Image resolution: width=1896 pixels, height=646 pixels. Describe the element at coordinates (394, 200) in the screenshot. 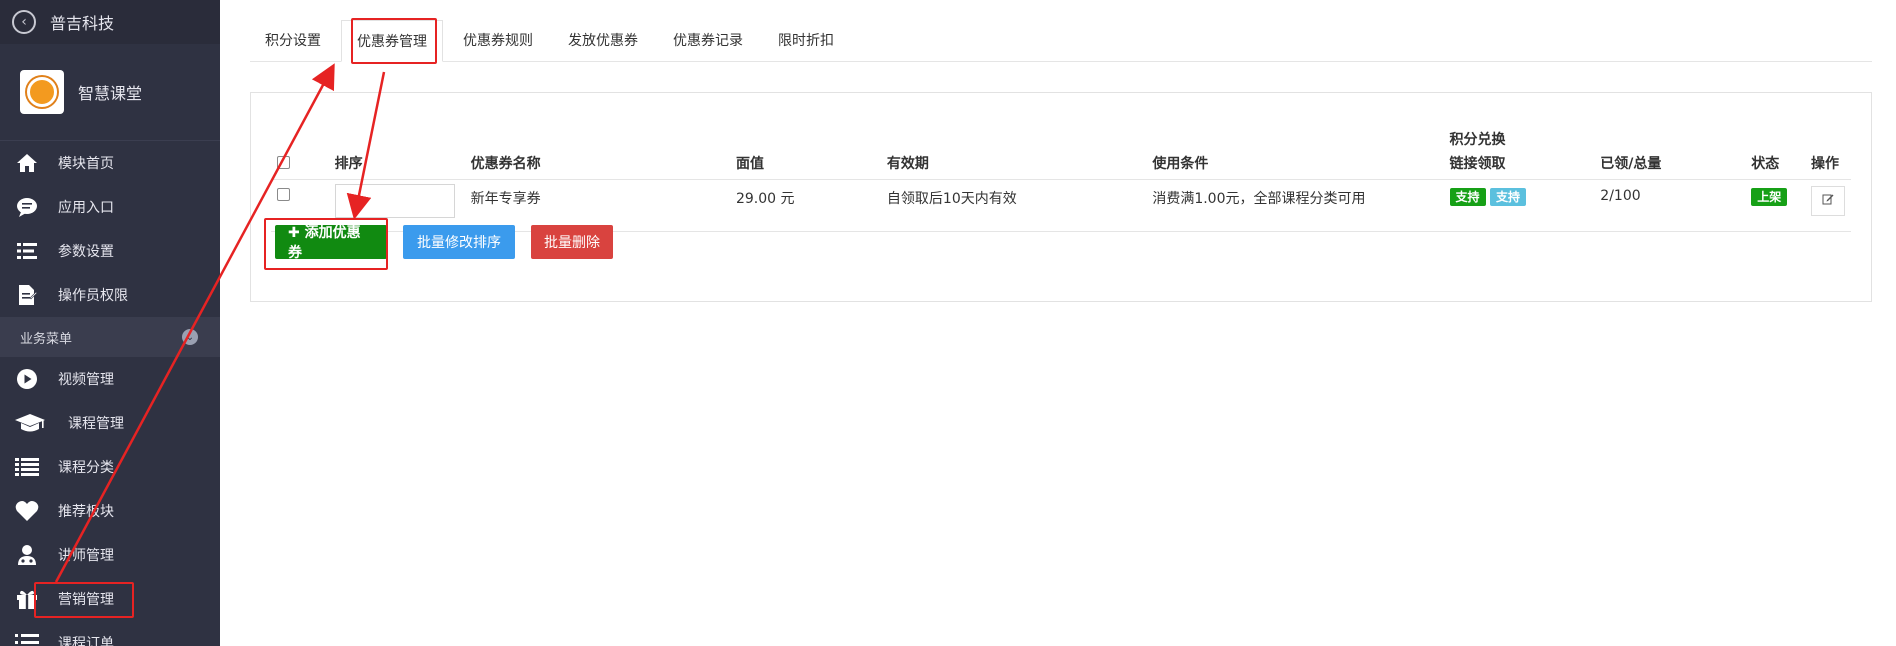

I see `sort-order-input` at that location.